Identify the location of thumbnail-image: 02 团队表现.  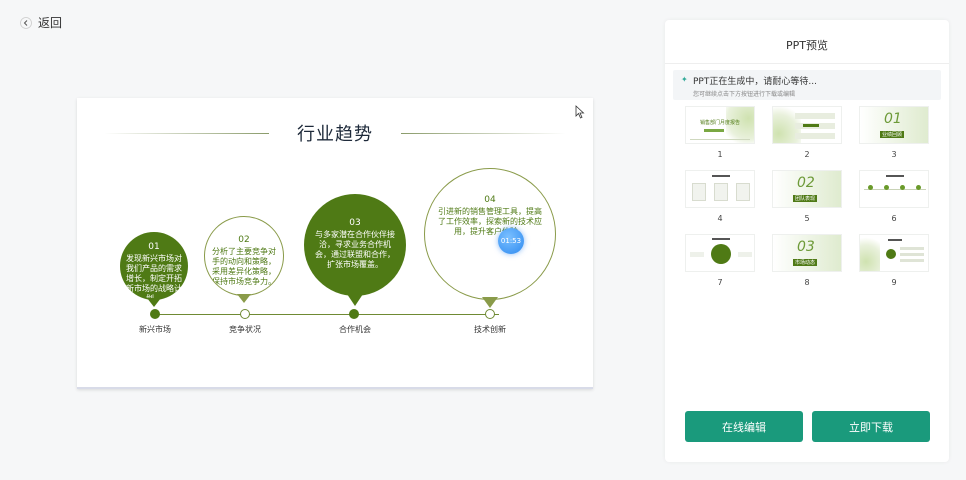
(807, 189).